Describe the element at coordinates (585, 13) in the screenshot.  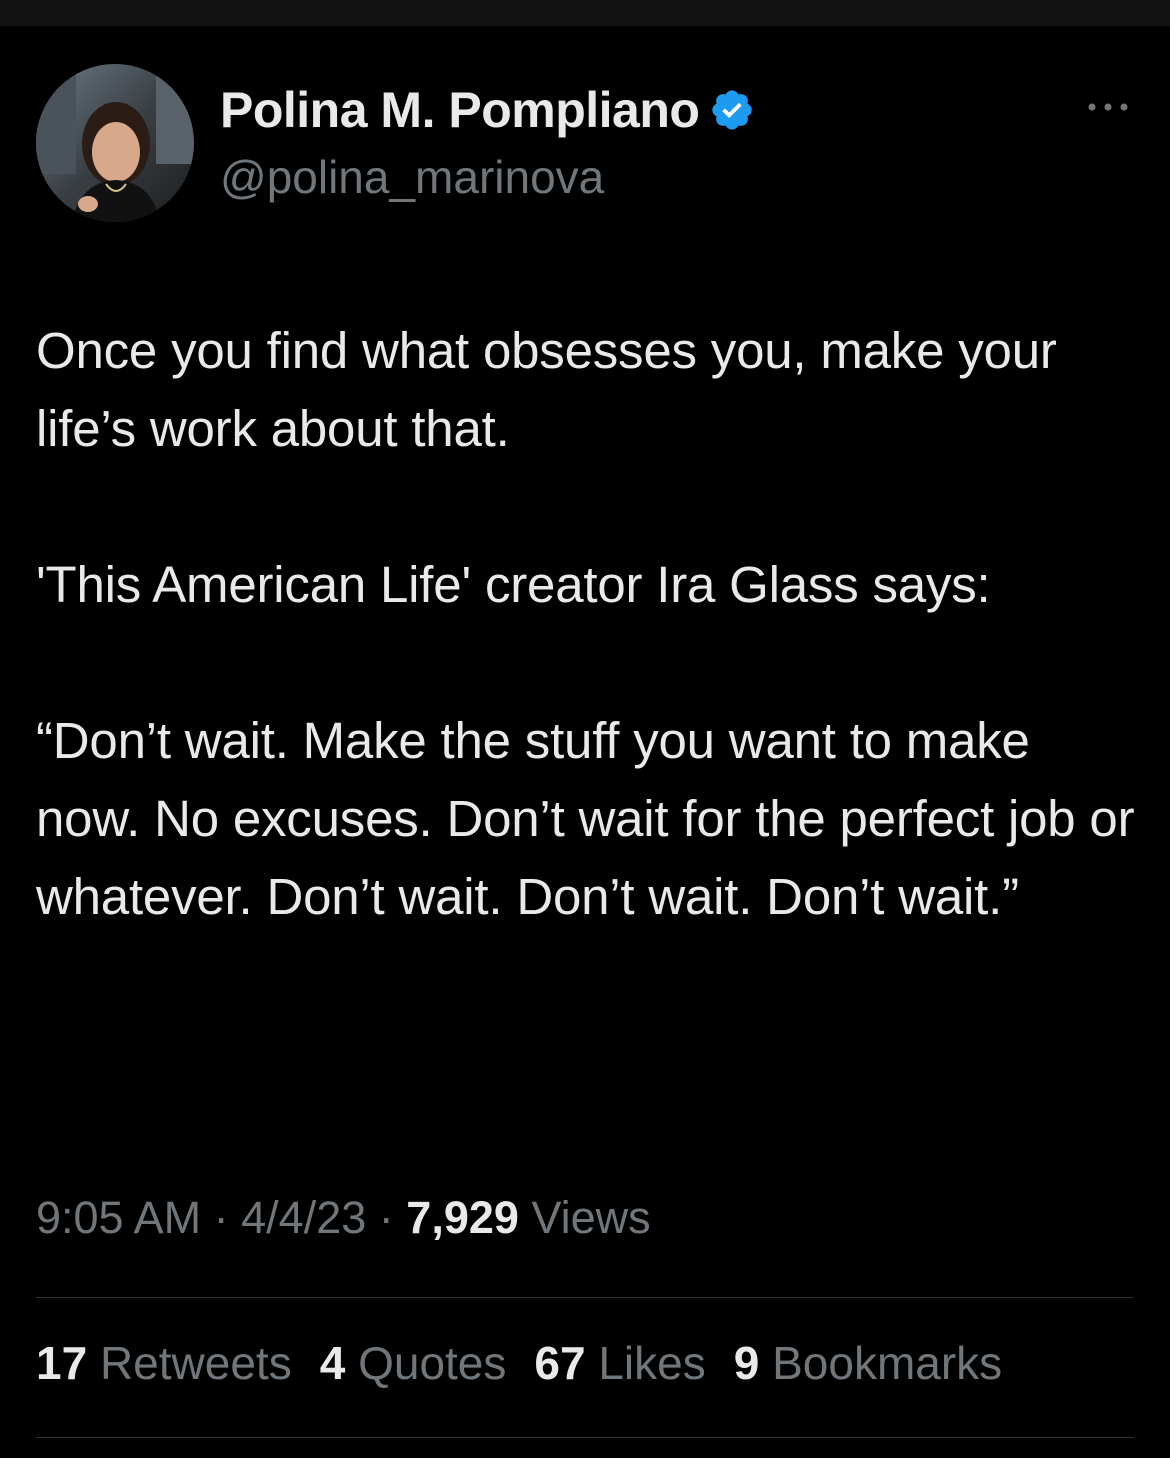
I see `status-bar` at that location.